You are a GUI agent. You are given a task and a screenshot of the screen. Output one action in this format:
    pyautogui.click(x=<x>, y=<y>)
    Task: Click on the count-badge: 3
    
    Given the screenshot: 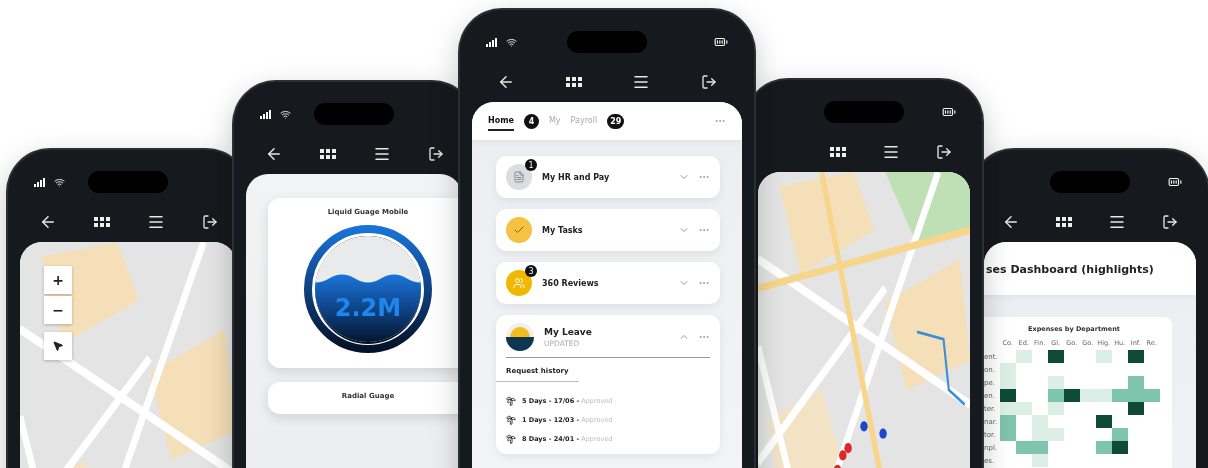 What is the action you would take?
    pyautogui.click(x=531, y=271)
    